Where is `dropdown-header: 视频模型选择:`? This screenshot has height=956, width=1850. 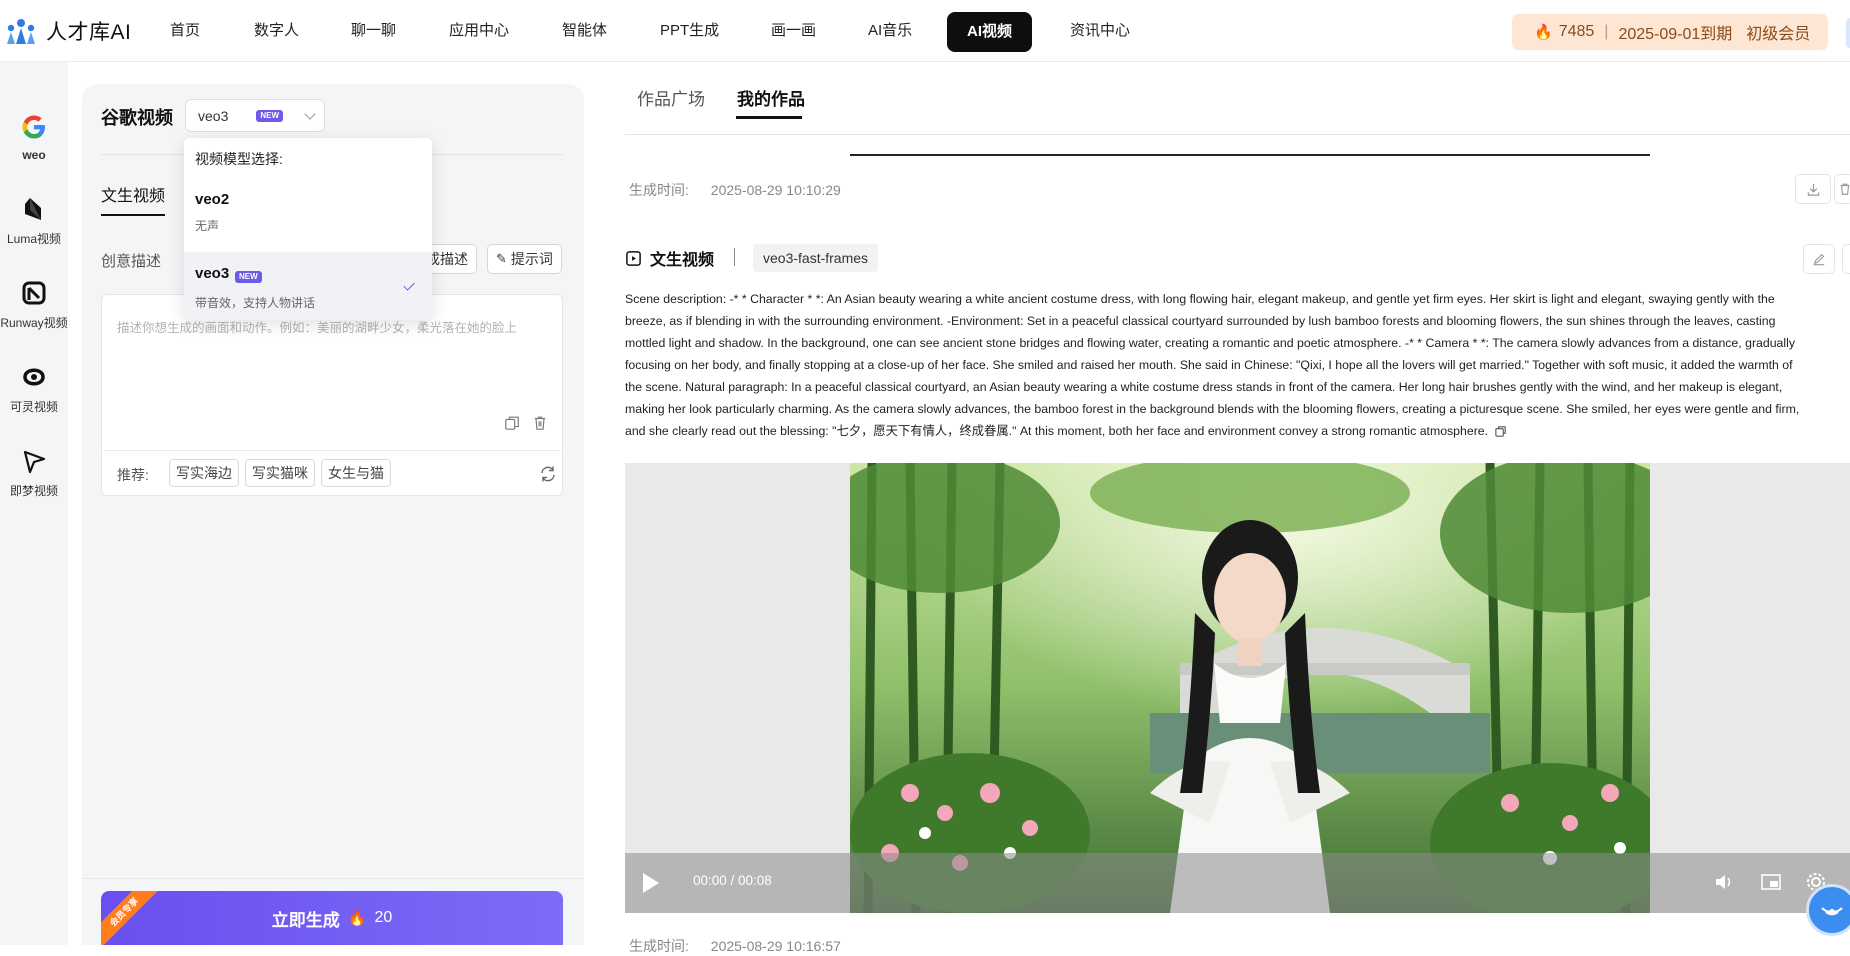
dropdown-header: 视频模型选择: is located at coordinates (239, 159).